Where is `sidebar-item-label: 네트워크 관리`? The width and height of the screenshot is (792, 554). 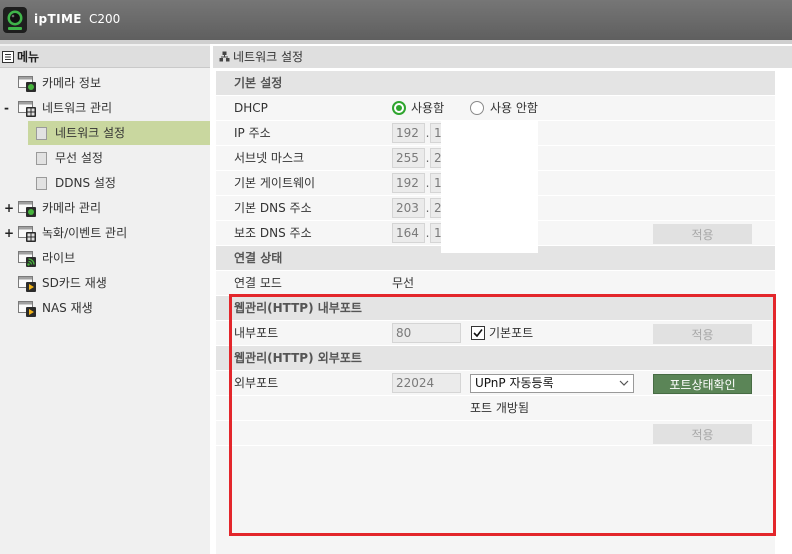
sidebar-item-label: 네트워크 관리 is located at coordinates (77, 108).